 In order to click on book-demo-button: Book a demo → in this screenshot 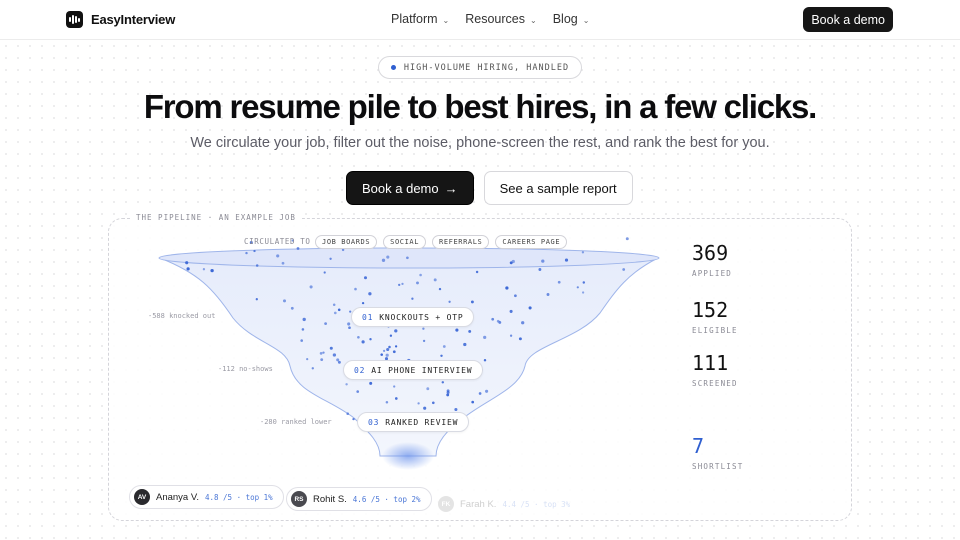, I will do `click(410, 188)`.